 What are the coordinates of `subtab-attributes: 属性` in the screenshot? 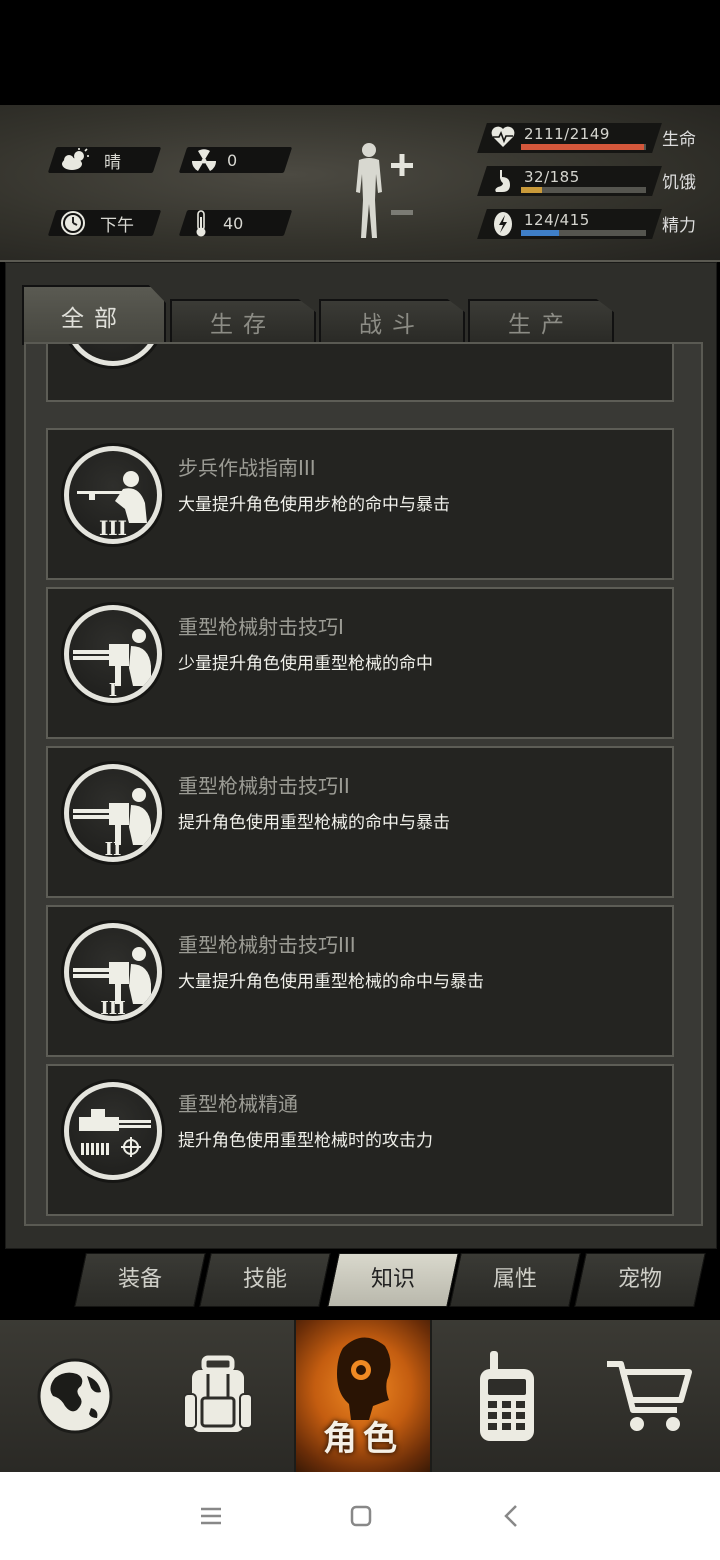 It's located at (515, 1280).